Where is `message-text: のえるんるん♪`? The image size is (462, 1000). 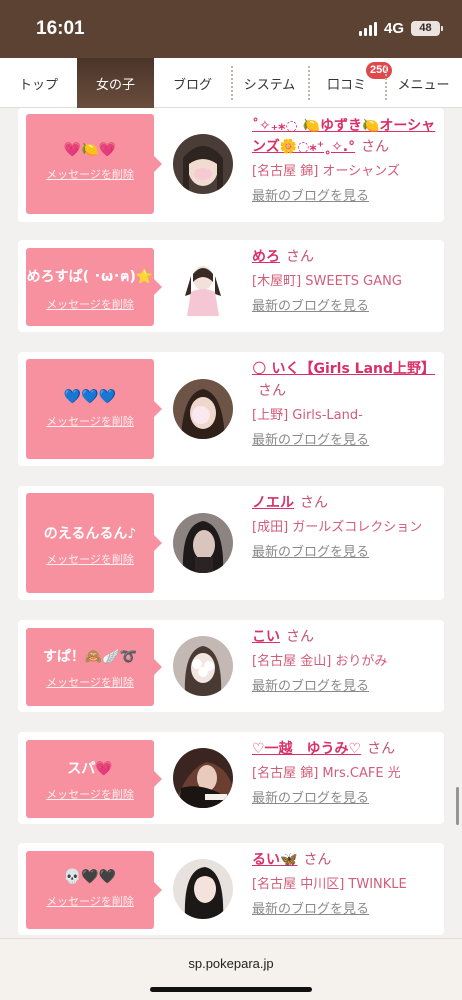
message-text: のえるんるん♪ is located at coordinates (90, 534).